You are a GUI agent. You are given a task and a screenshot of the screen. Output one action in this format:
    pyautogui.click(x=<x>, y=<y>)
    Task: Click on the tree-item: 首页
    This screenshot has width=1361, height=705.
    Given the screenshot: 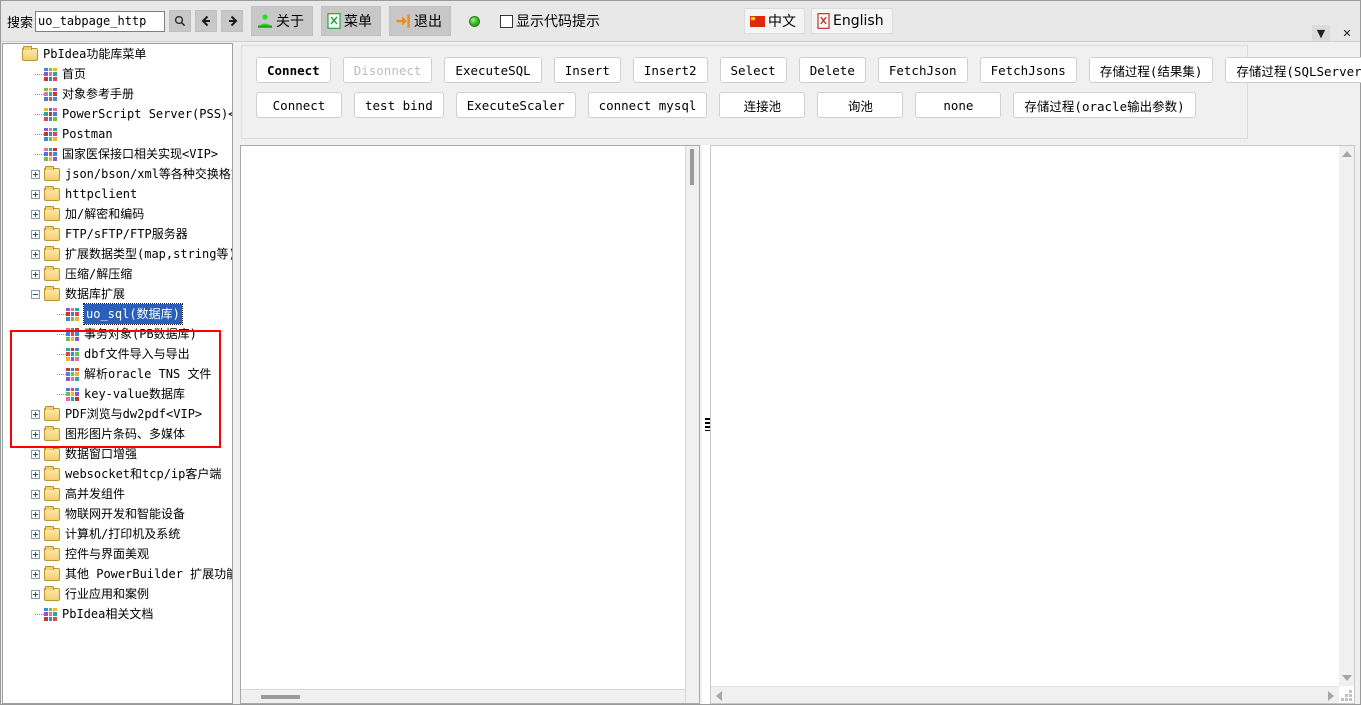 What is the action you would take?
    pyautogui.click(x=117, y=74)
    